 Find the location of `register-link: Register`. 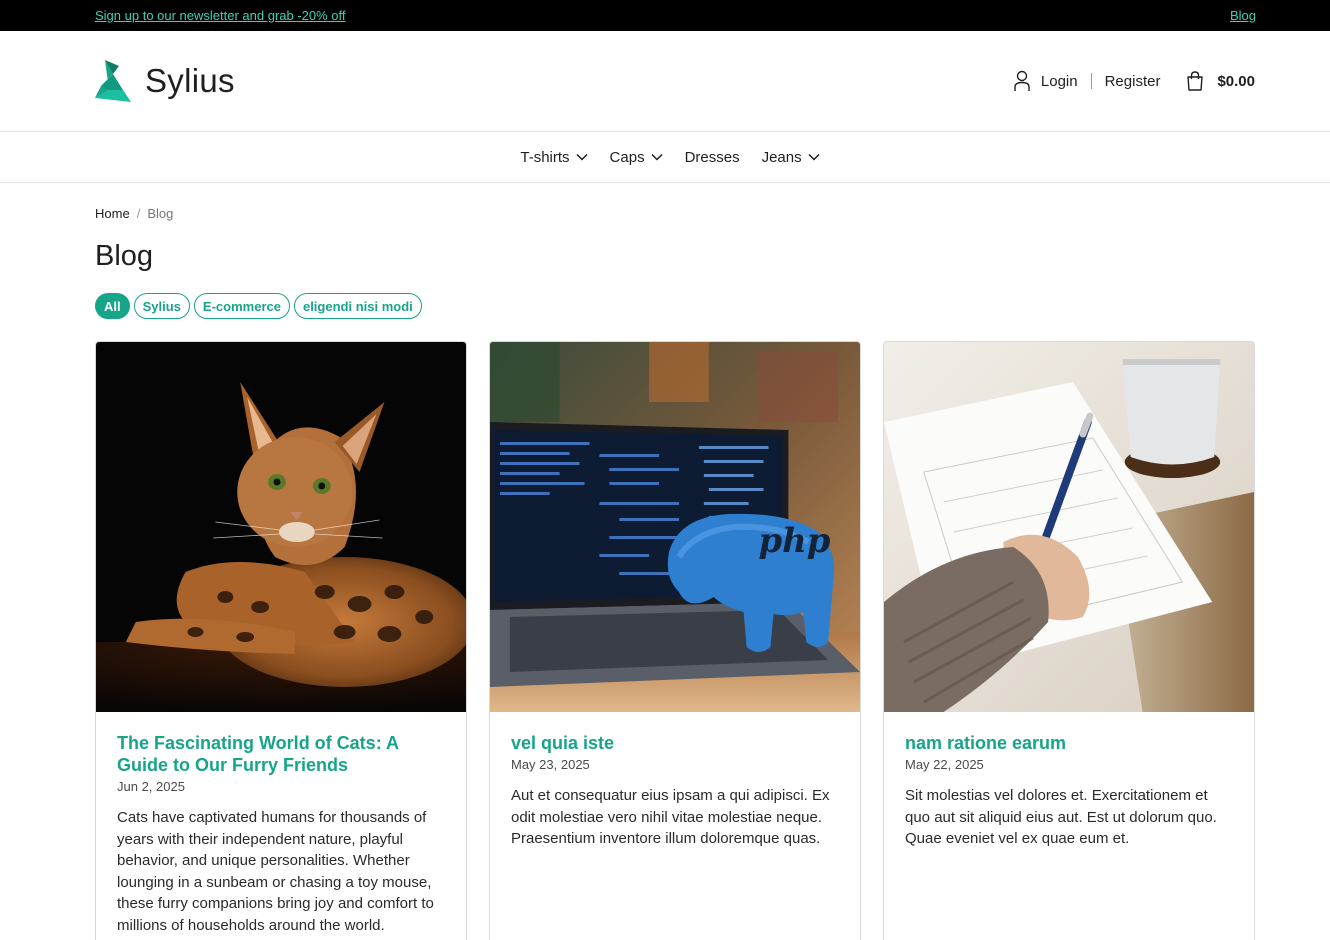

register-link: Register is located at coordinates (1133, 81).